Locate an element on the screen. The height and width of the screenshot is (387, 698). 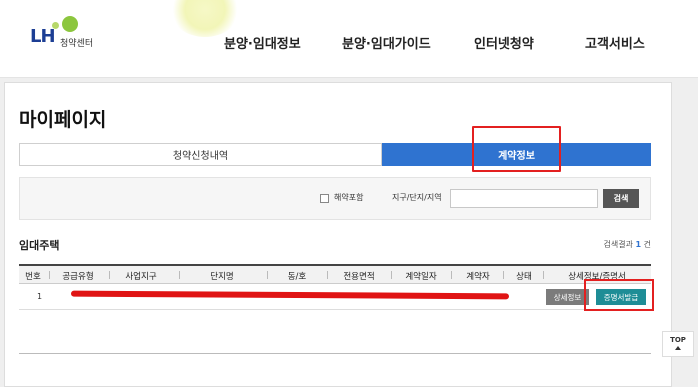
tab-highlight-box is located at coordinates (516, 149).